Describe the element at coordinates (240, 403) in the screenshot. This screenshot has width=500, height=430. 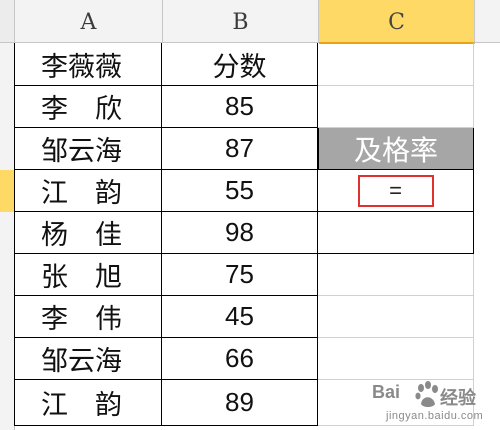
I see `cell-score: 89` at that location.